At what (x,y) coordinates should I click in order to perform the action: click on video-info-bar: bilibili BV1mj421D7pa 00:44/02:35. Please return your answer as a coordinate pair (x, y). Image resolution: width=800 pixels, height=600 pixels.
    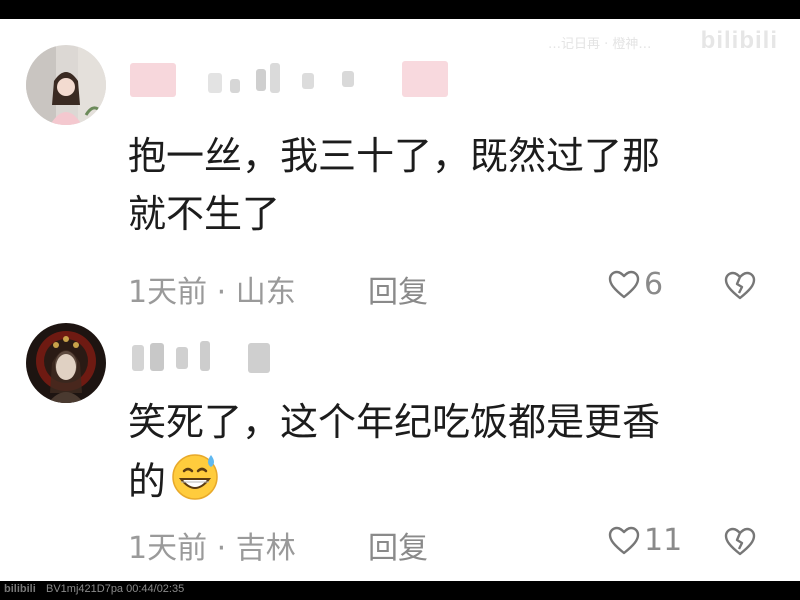
    Looking at the image, I should click on (400, 590).